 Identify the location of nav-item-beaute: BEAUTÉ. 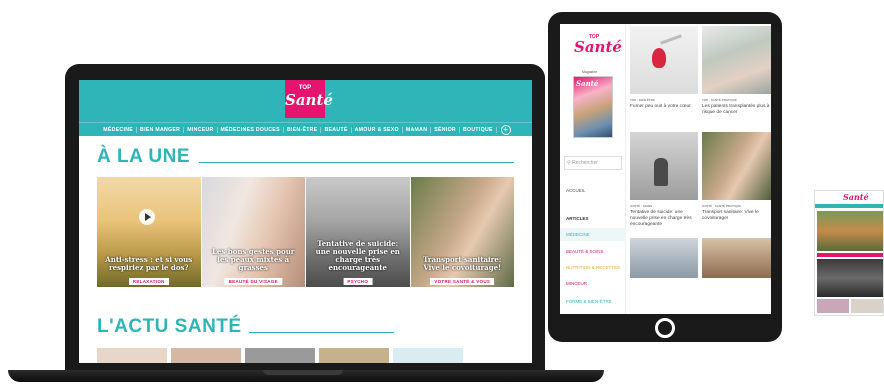
(336, 129).